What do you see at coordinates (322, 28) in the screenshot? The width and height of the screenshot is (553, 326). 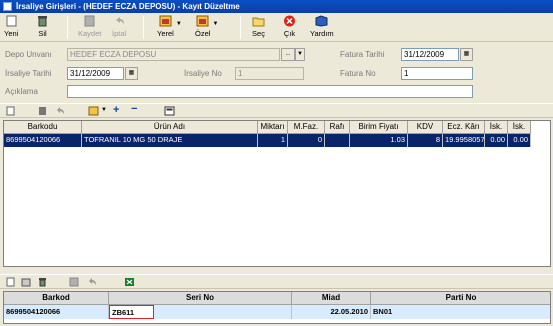 I see `help-button: Yardım` at bounding box center [322, 28].